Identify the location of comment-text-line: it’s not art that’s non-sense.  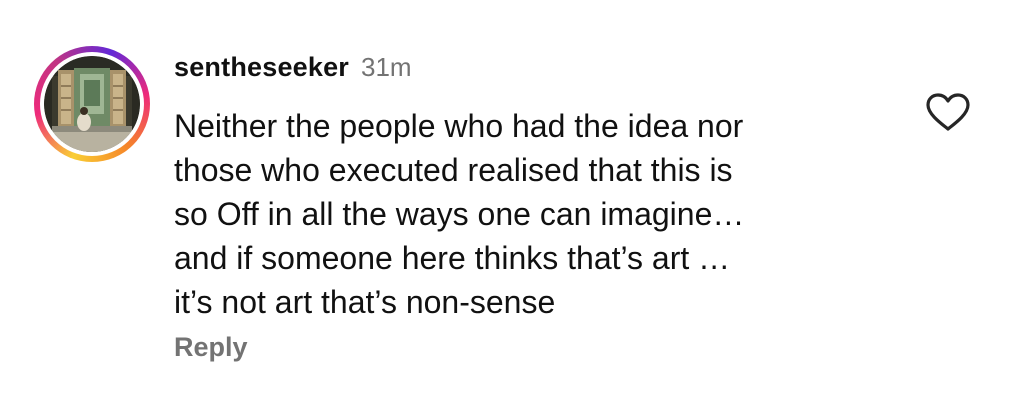
(365, 302).